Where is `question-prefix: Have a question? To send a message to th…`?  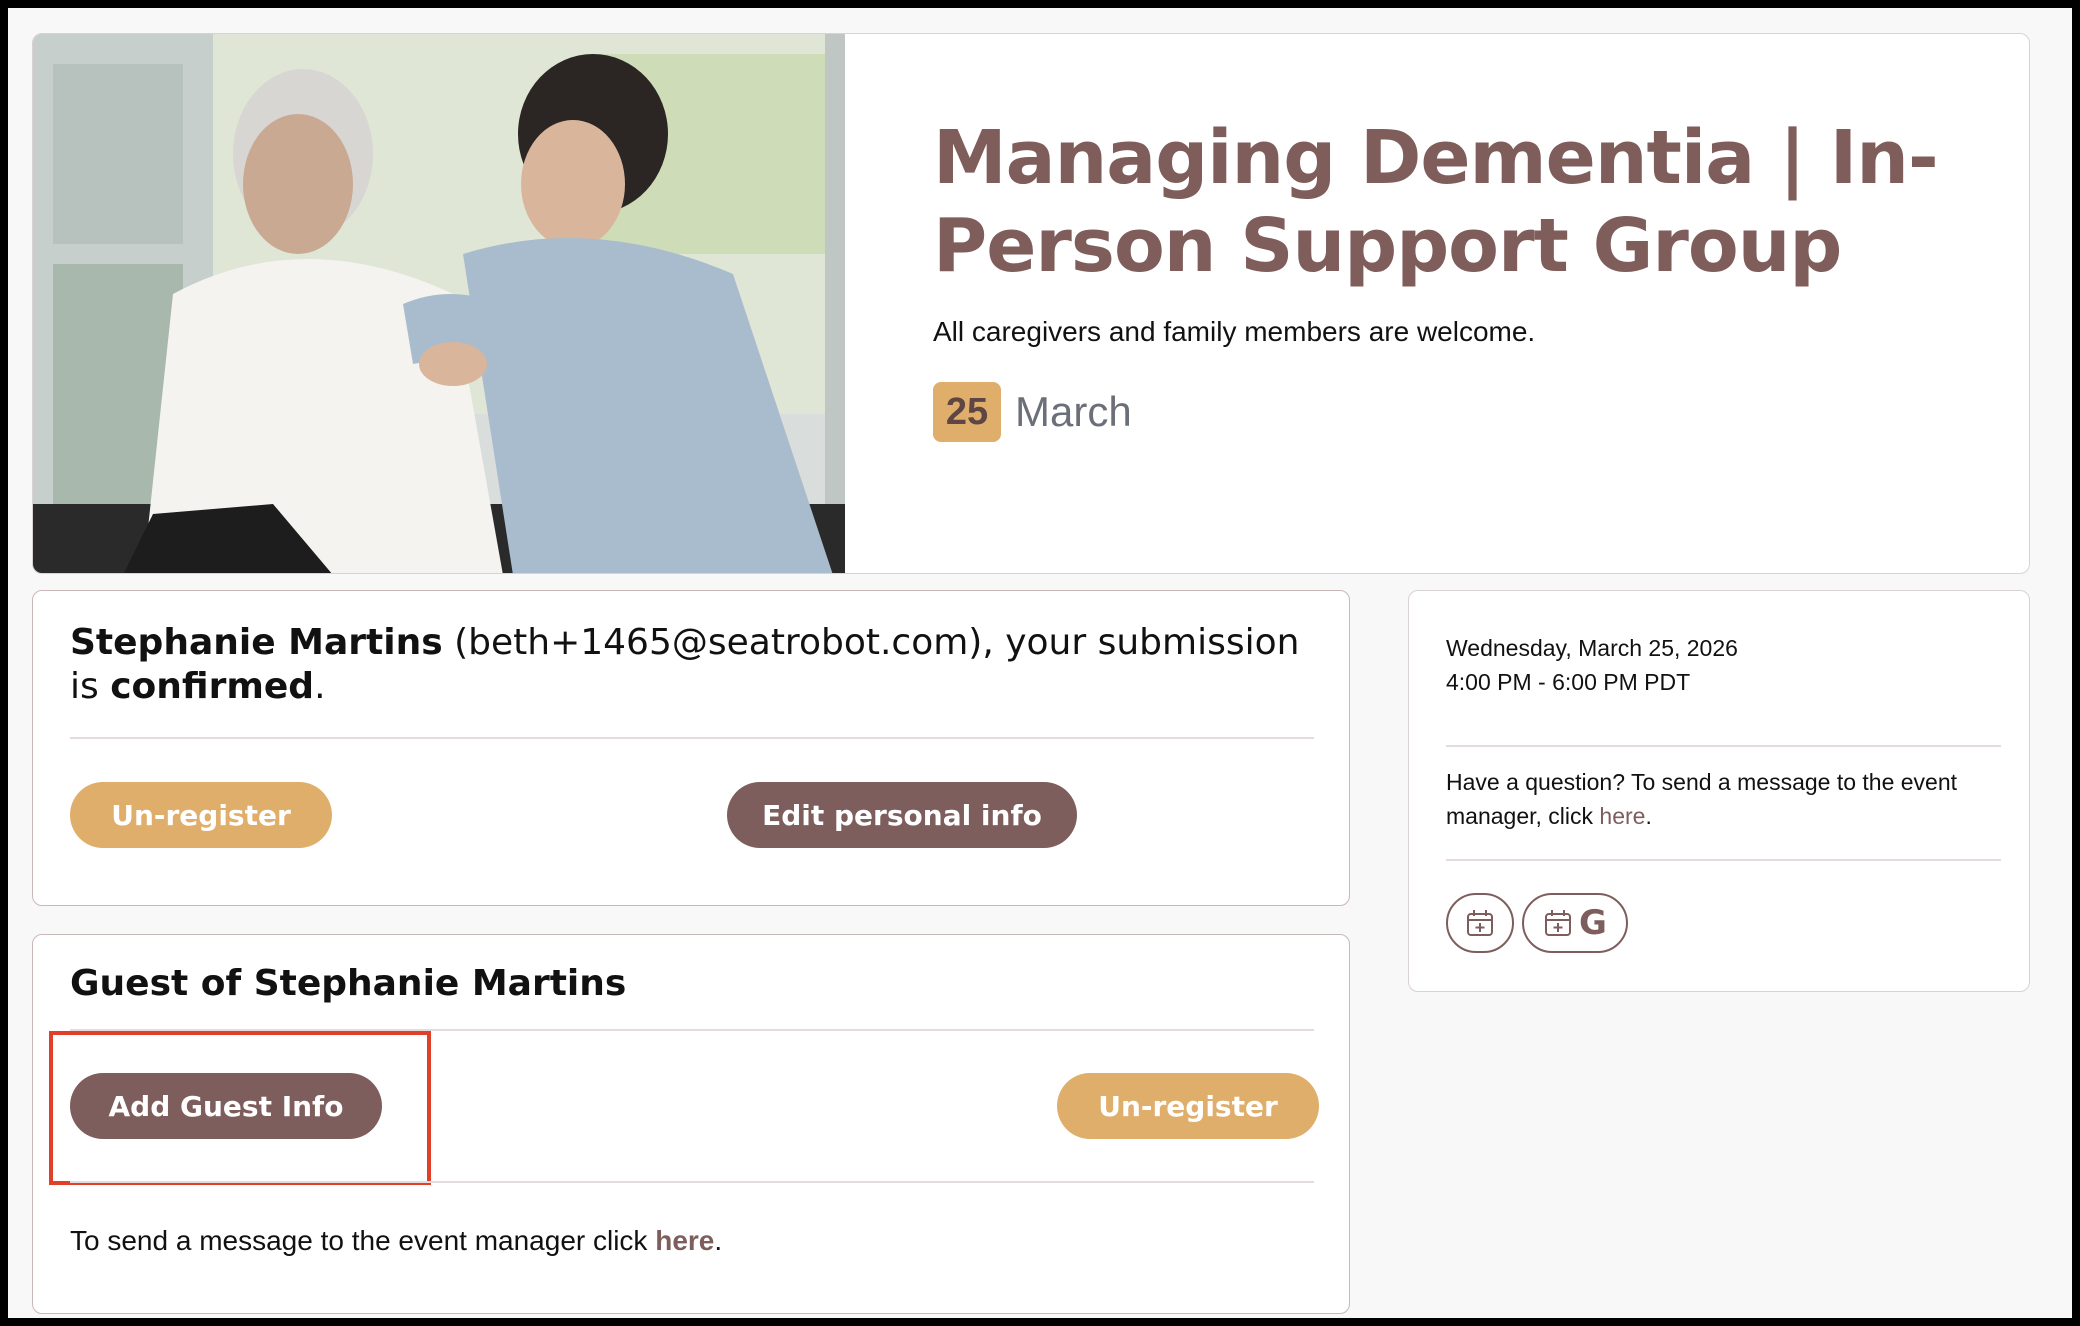
question-prefix: Have a question? To send a message to th… is located at coordinates (1702, 799).